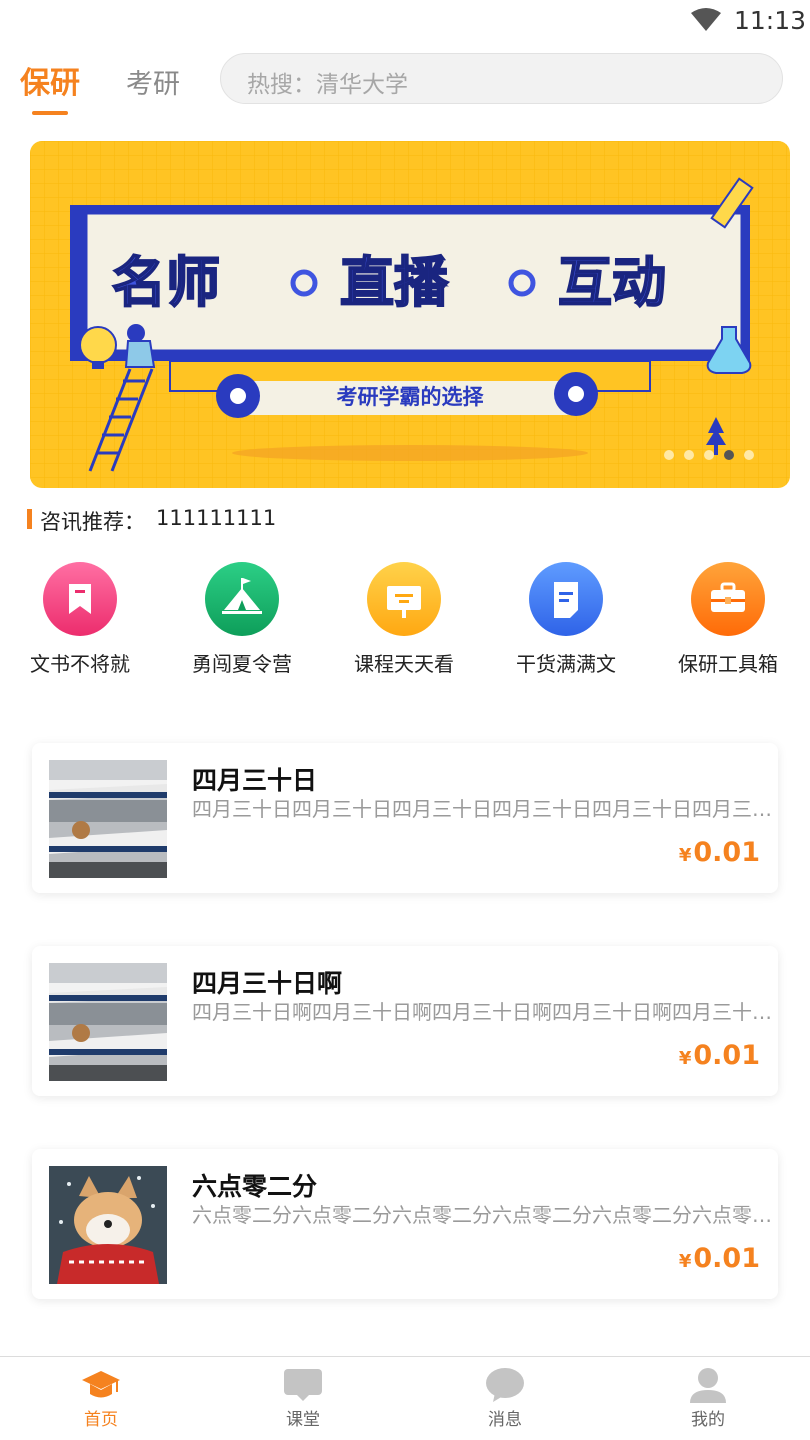 Image resolution: width=810 pixels, height=1440 pixels. I want to click on tab-label: 消息, so click(505, 1420).